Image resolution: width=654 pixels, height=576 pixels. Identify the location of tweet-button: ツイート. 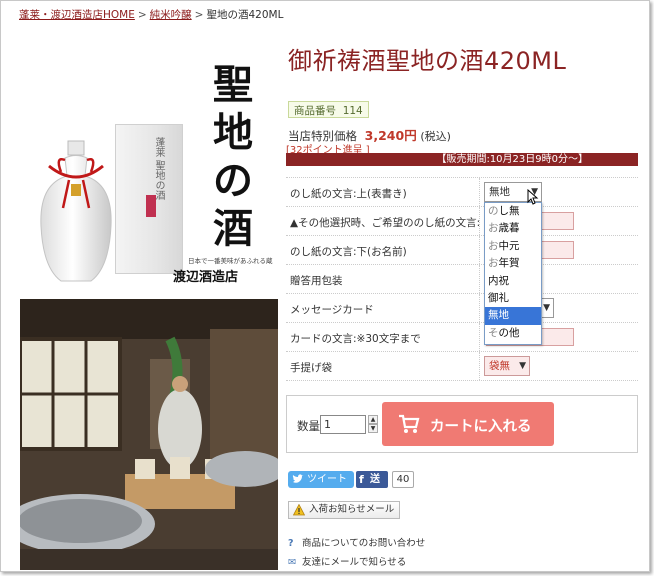
(321, 479).